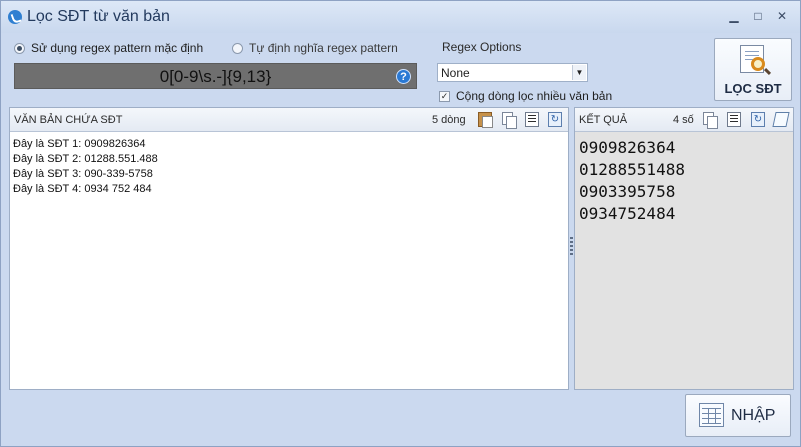 This screenshot has width=801, height=447. I want to click on filter-phone-label: LỌC SĐT, so click(753, 88).